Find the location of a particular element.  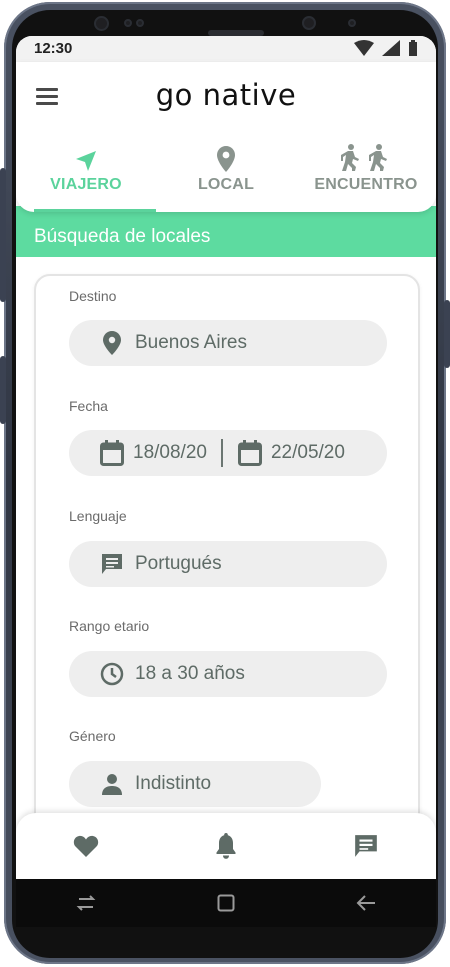

switch-apps-icon is located at coordinates (86, 903).